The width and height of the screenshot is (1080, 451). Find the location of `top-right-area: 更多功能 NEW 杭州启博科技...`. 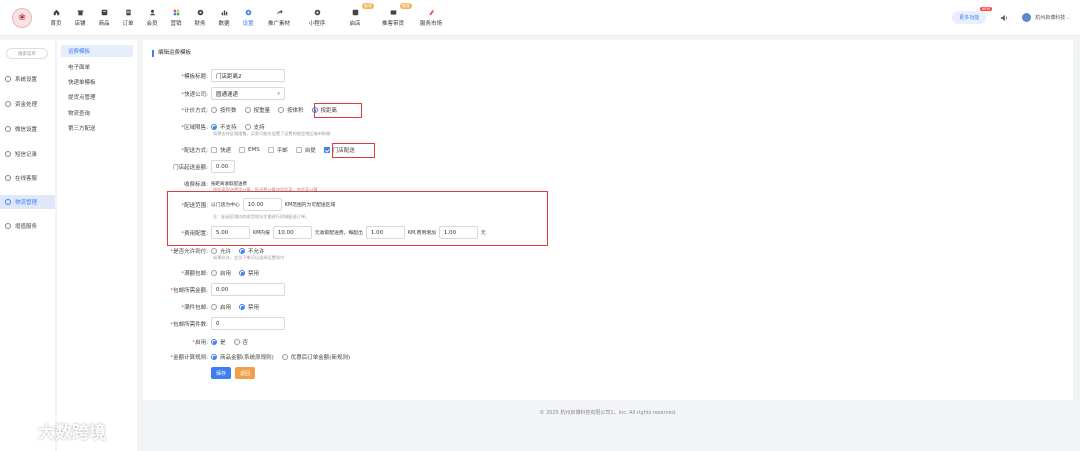

top-right-area: 更多功能 NEW 杭州启博科技... is located at coordinates (1011, 15).